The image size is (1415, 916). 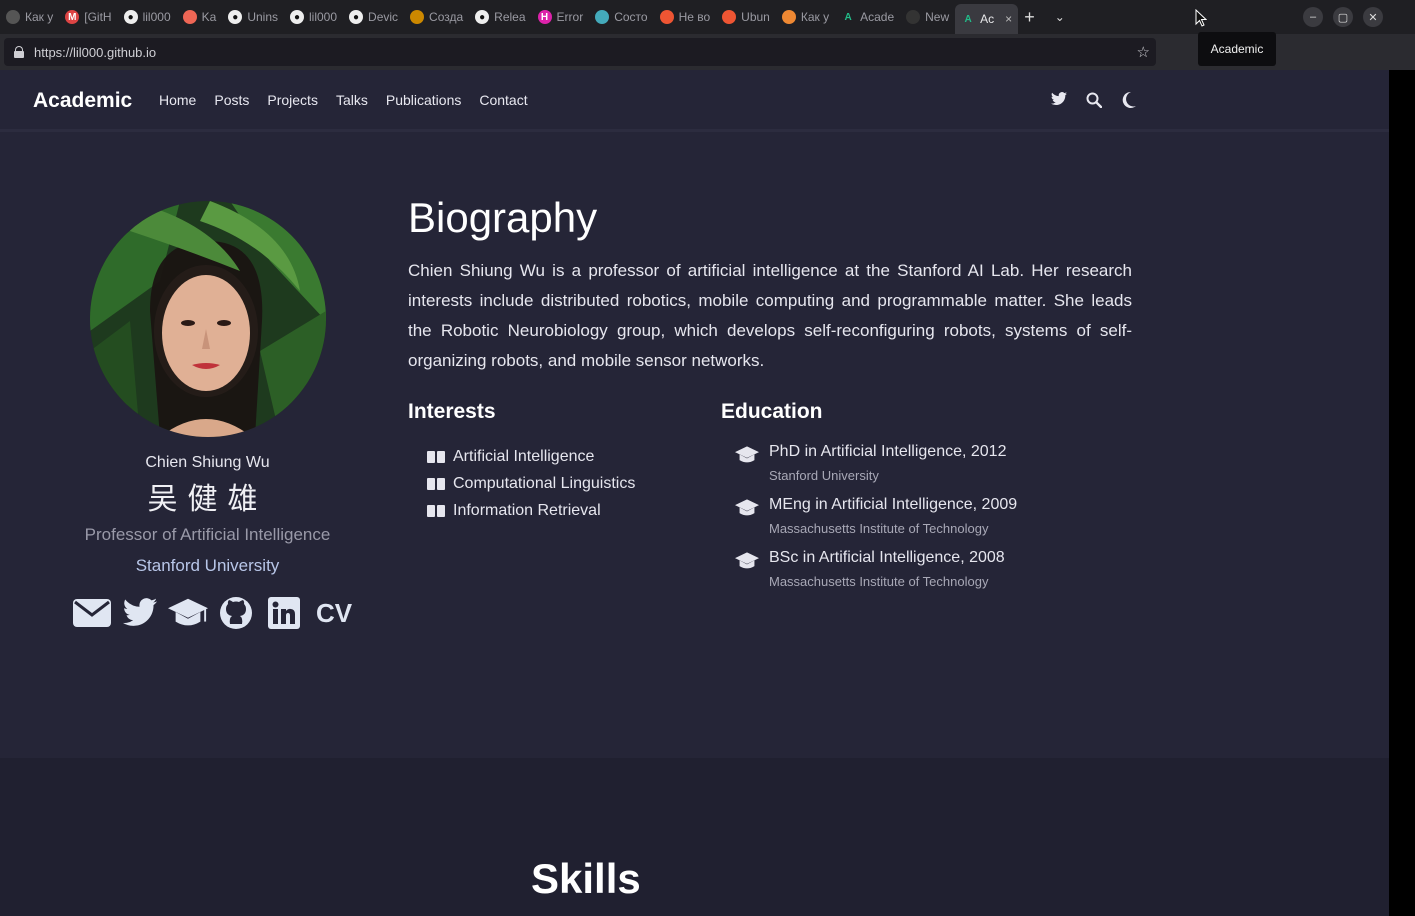 What do you see at coordinates (500, 17) in the screenshot?
I see `browser-tab: ● Relea` at bounding box center [500, 17].